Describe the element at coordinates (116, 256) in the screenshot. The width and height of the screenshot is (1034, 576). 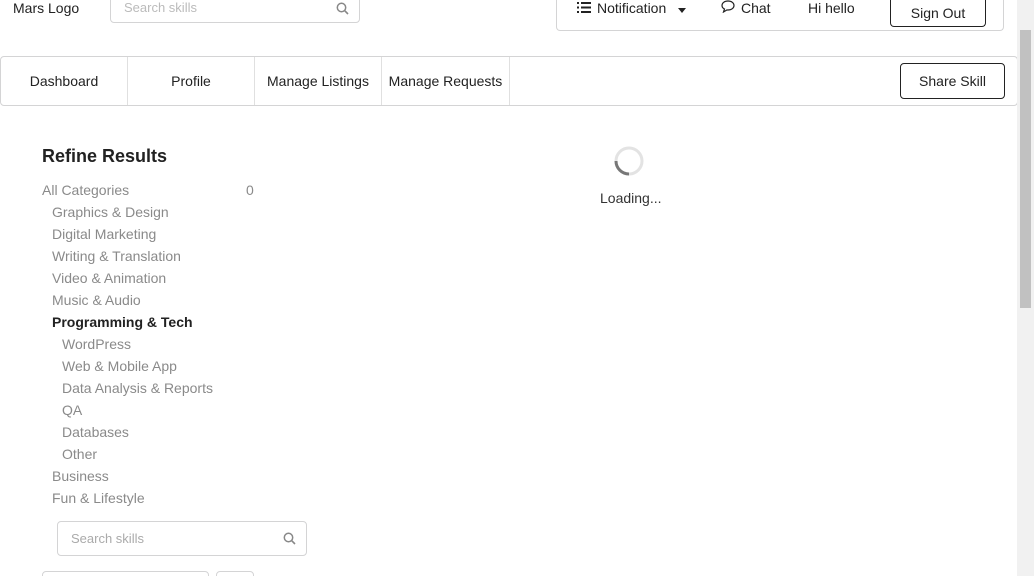
I see `category-item: Writing & Translation` at that location.